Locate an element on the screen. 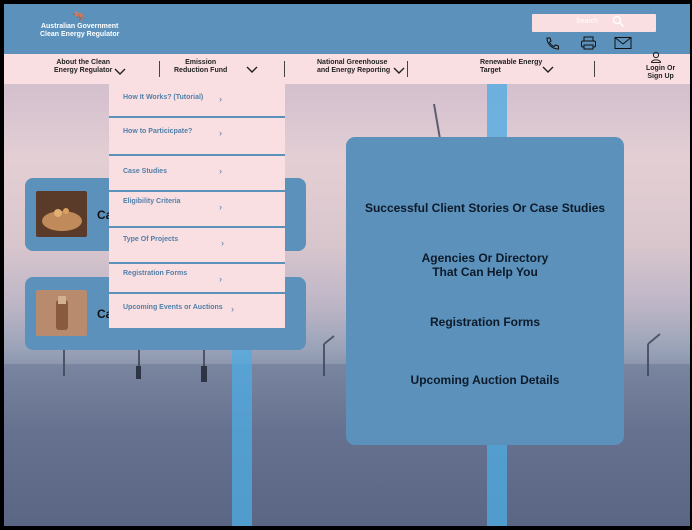 The height and width of the screenshot is (530, 692). nav-item-renewable-energy-target: Renewable Energy Target is located at coordinates (511, 67).